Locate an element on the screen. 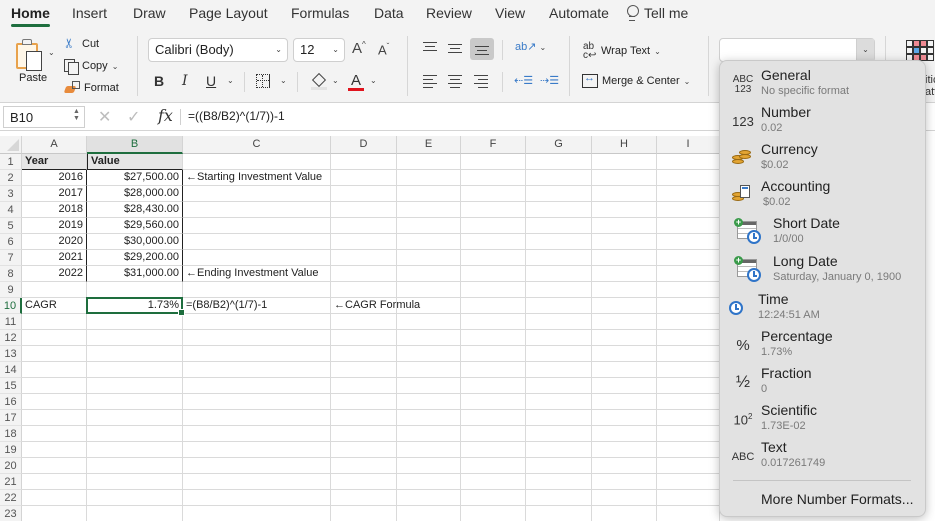 The width and height of the screenshot is (935, 521). cell-d23 is located at coordinates (364, 513).